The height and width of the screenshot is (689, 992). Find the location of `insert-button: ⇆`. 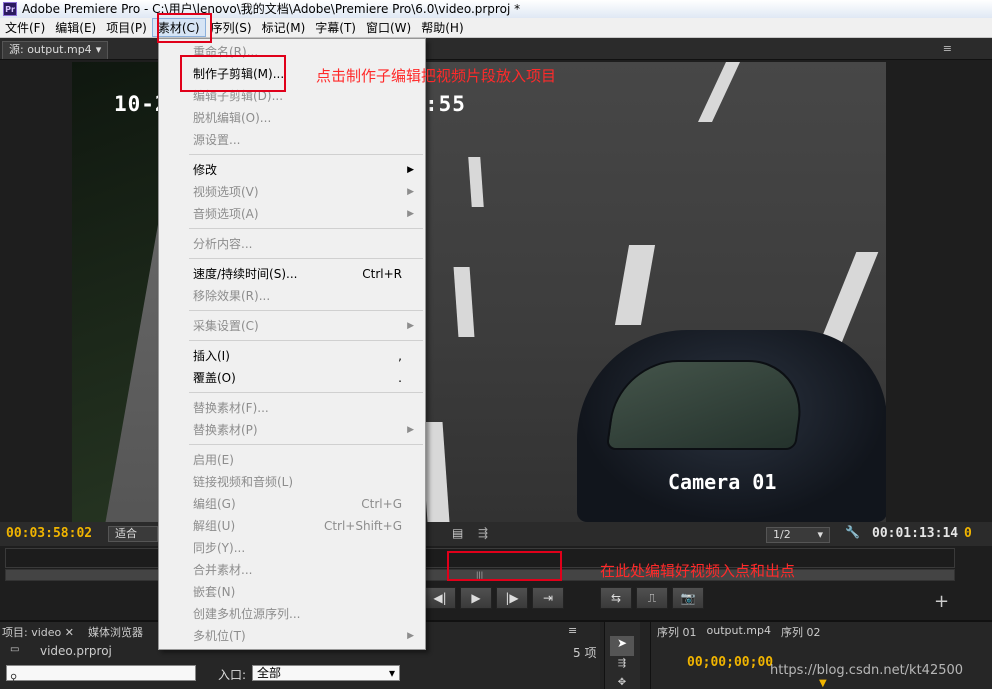

insert-button: ⇆ is located at coordinates (616, 598).